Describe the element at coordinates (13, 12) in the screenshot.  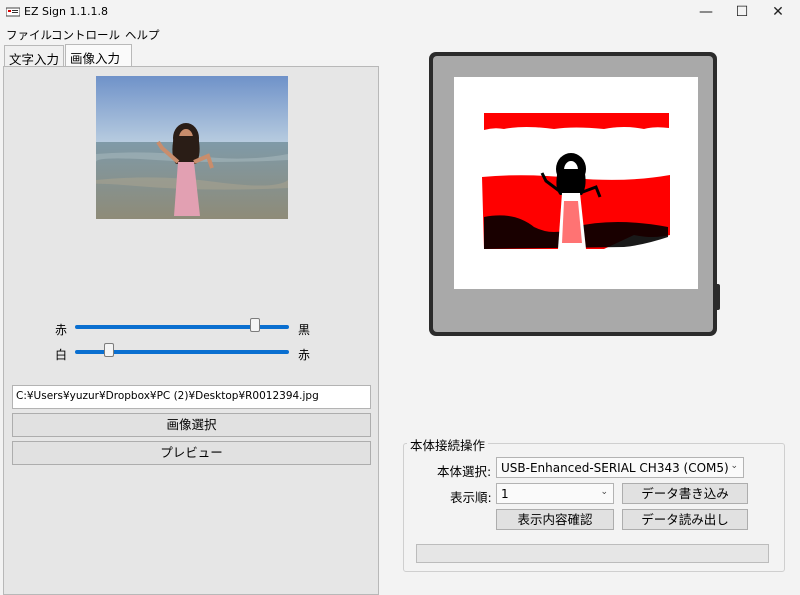
I see `app-icon` at that location.